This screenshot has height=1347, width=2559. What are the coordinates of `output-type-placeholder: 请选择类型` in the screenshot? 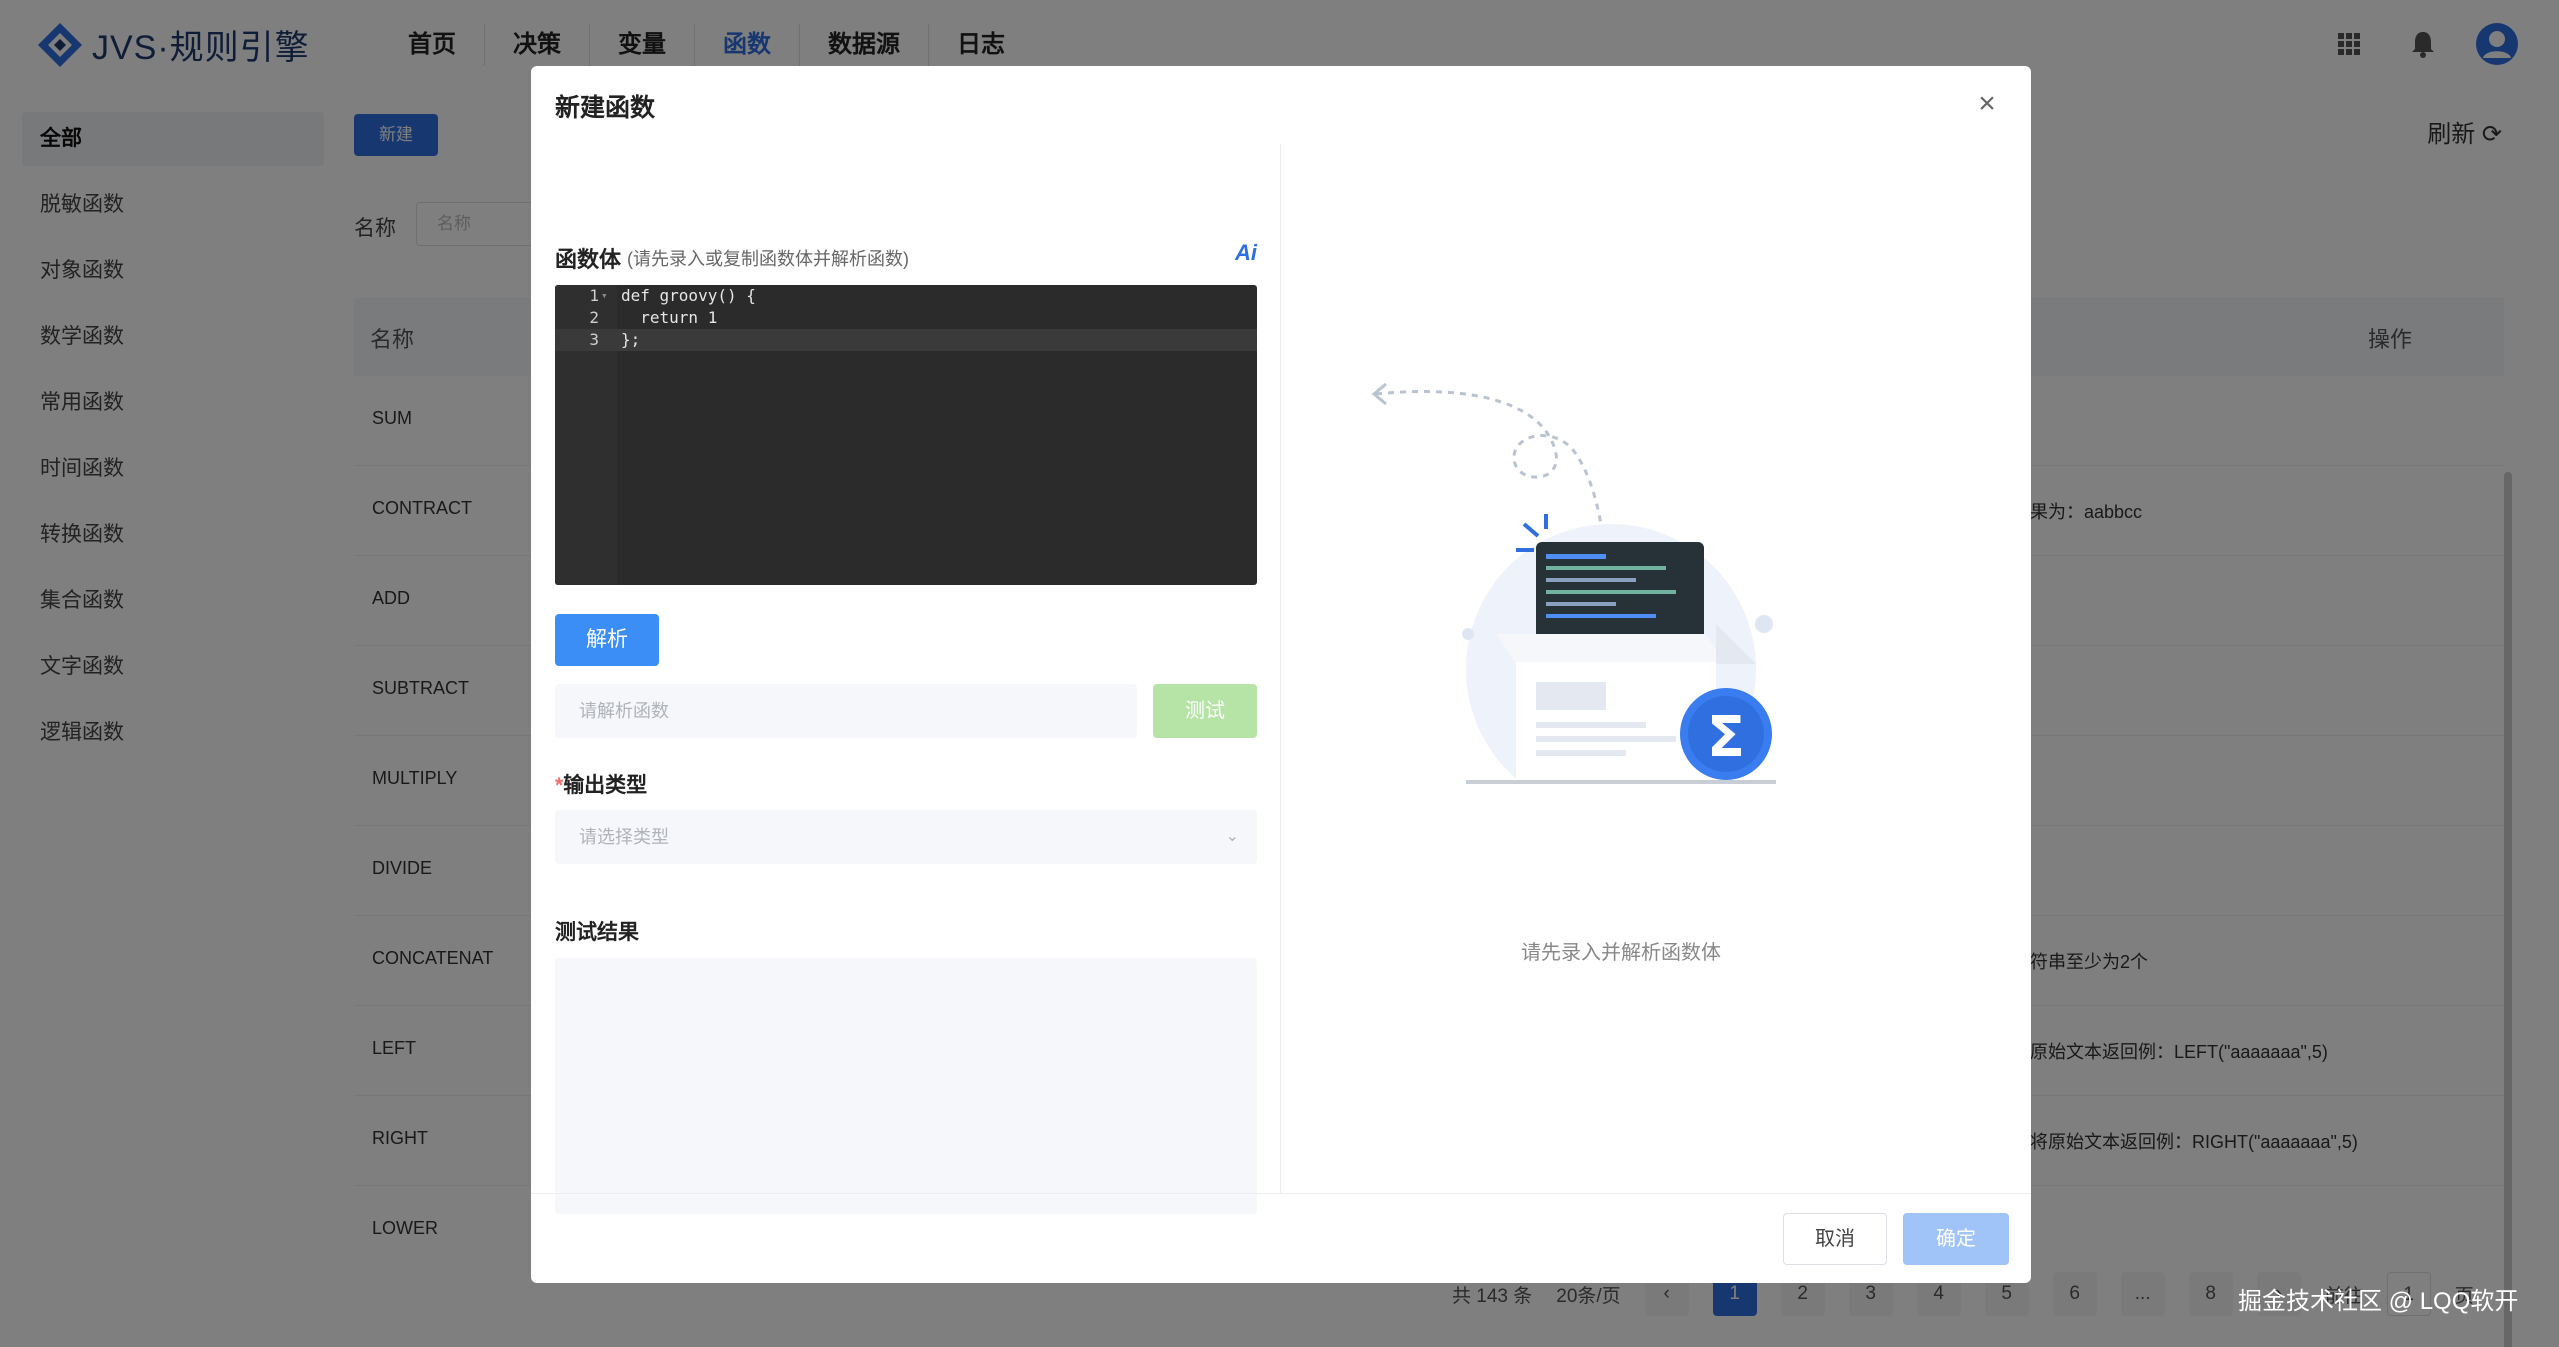 It's located at (624, 837).